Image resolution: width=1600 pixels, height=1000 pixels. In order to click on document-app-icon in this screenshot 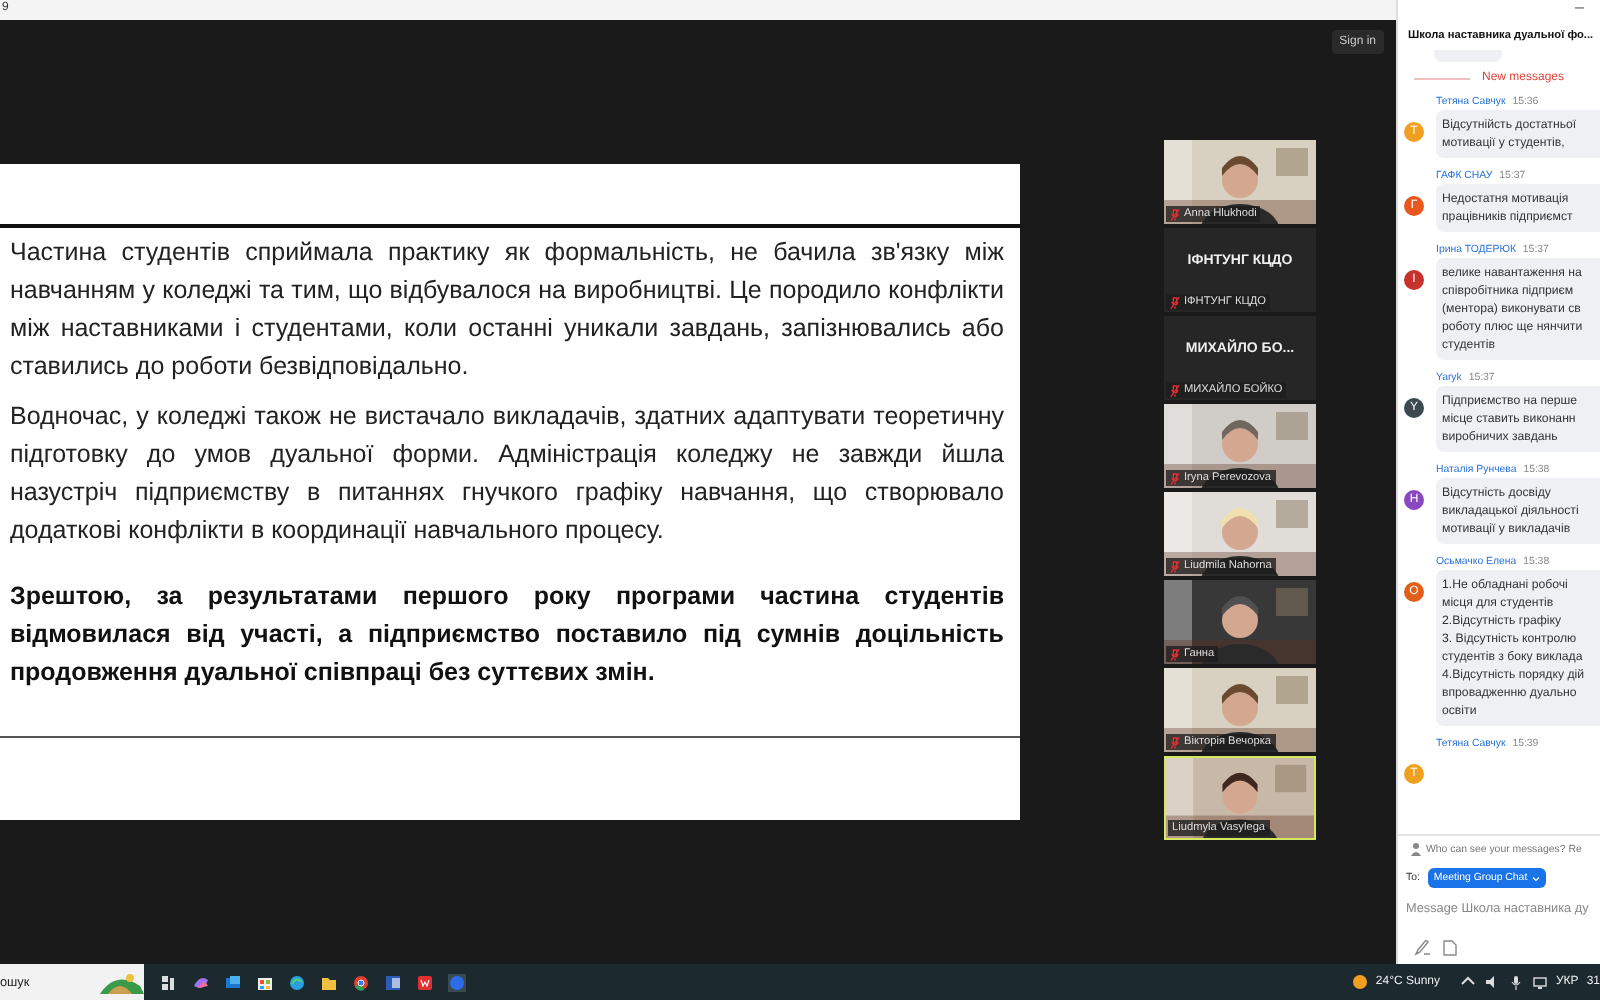, I will do `click(393, 982)`.